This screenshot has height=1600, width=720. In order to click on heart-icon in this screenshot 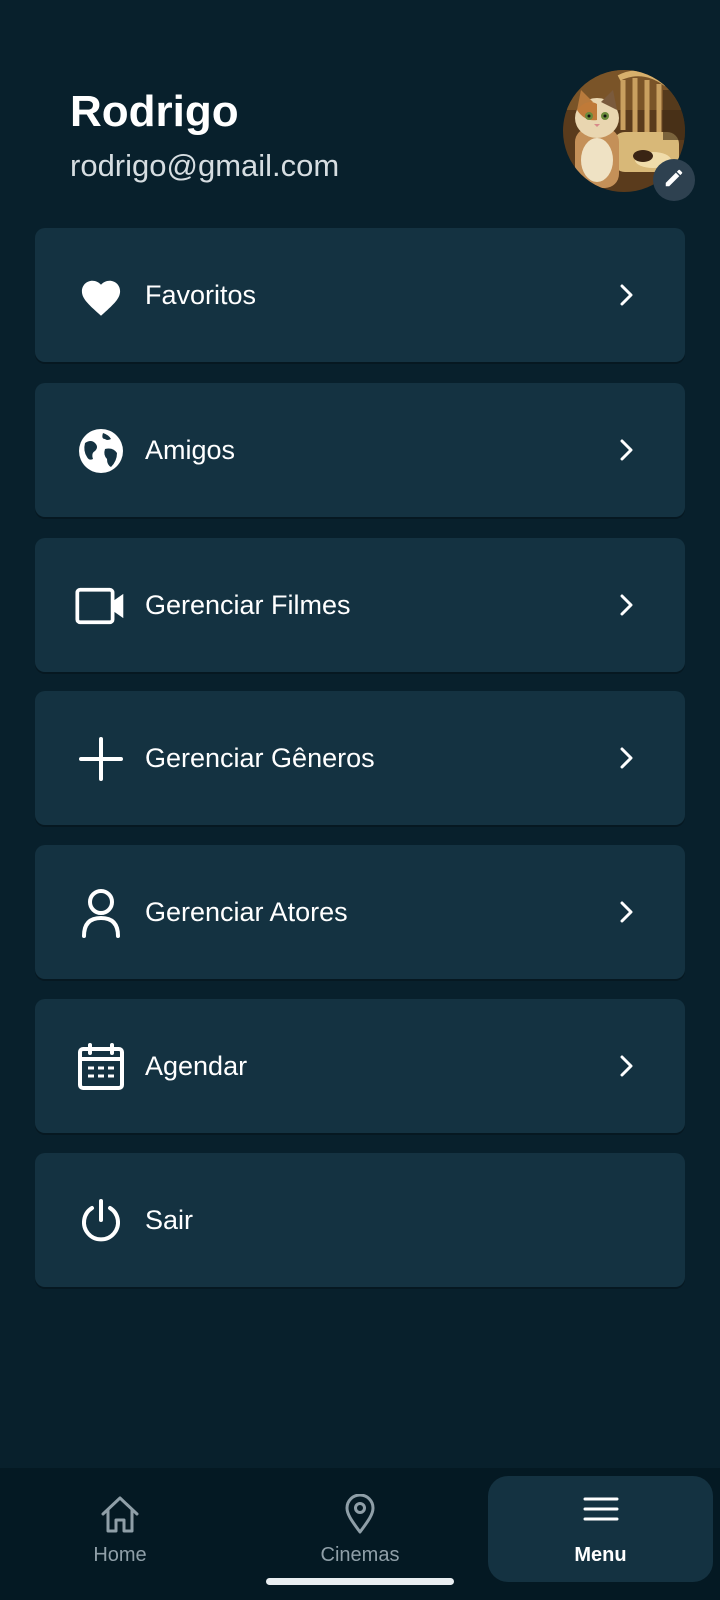, I will do `click(101, 296)`.